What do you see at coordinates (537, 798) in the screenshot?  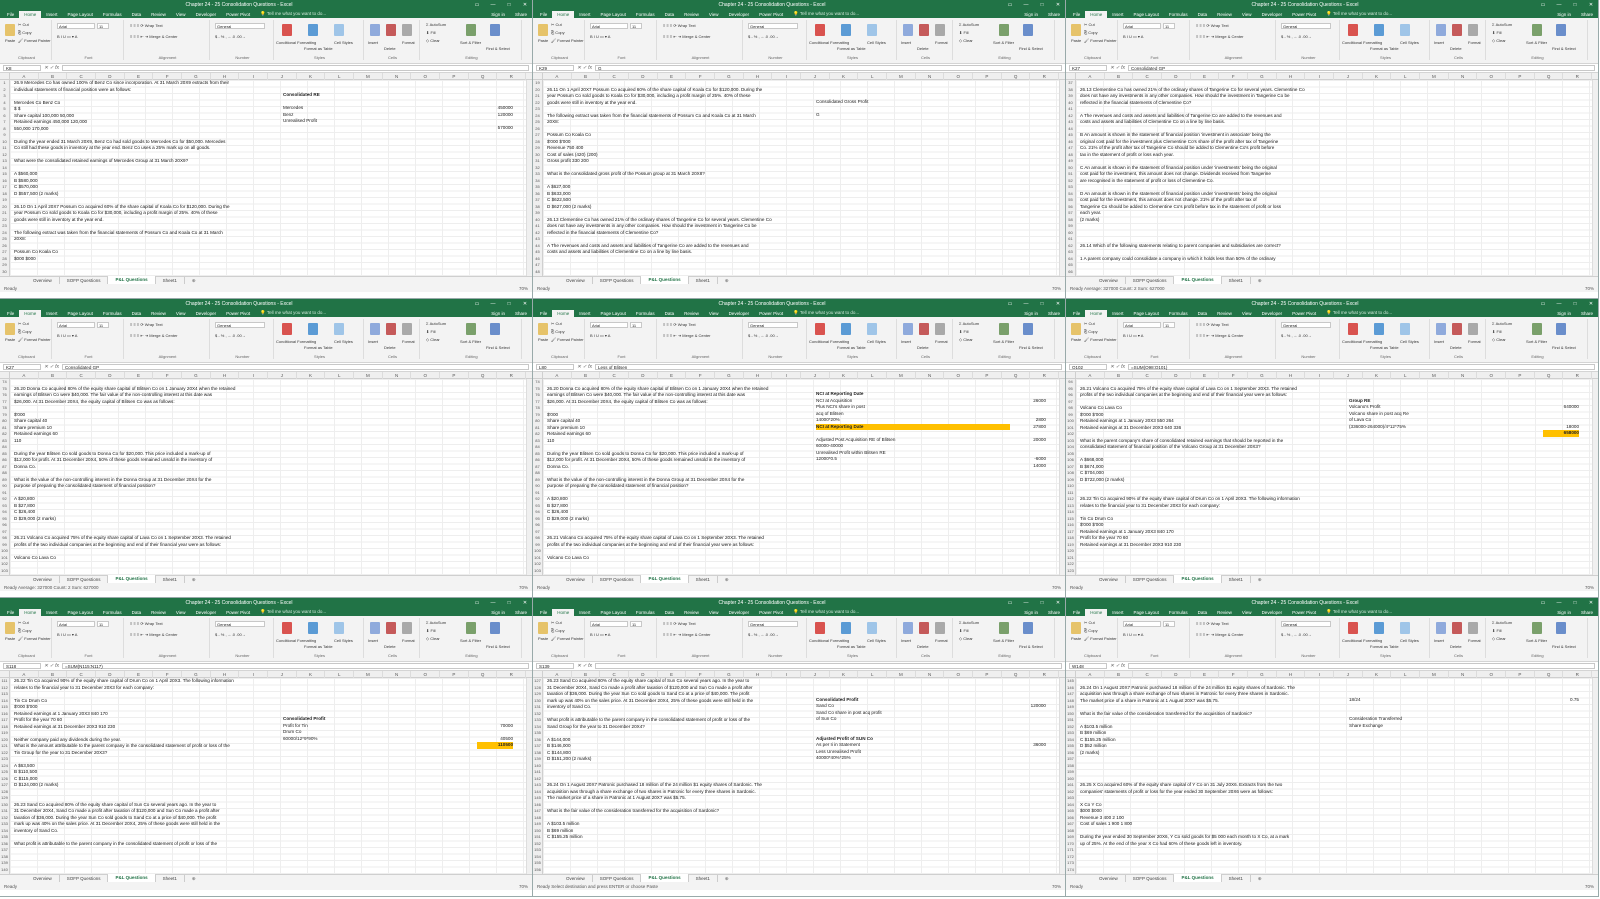 I see `row-header: 145` at bounding box center [537, 798].